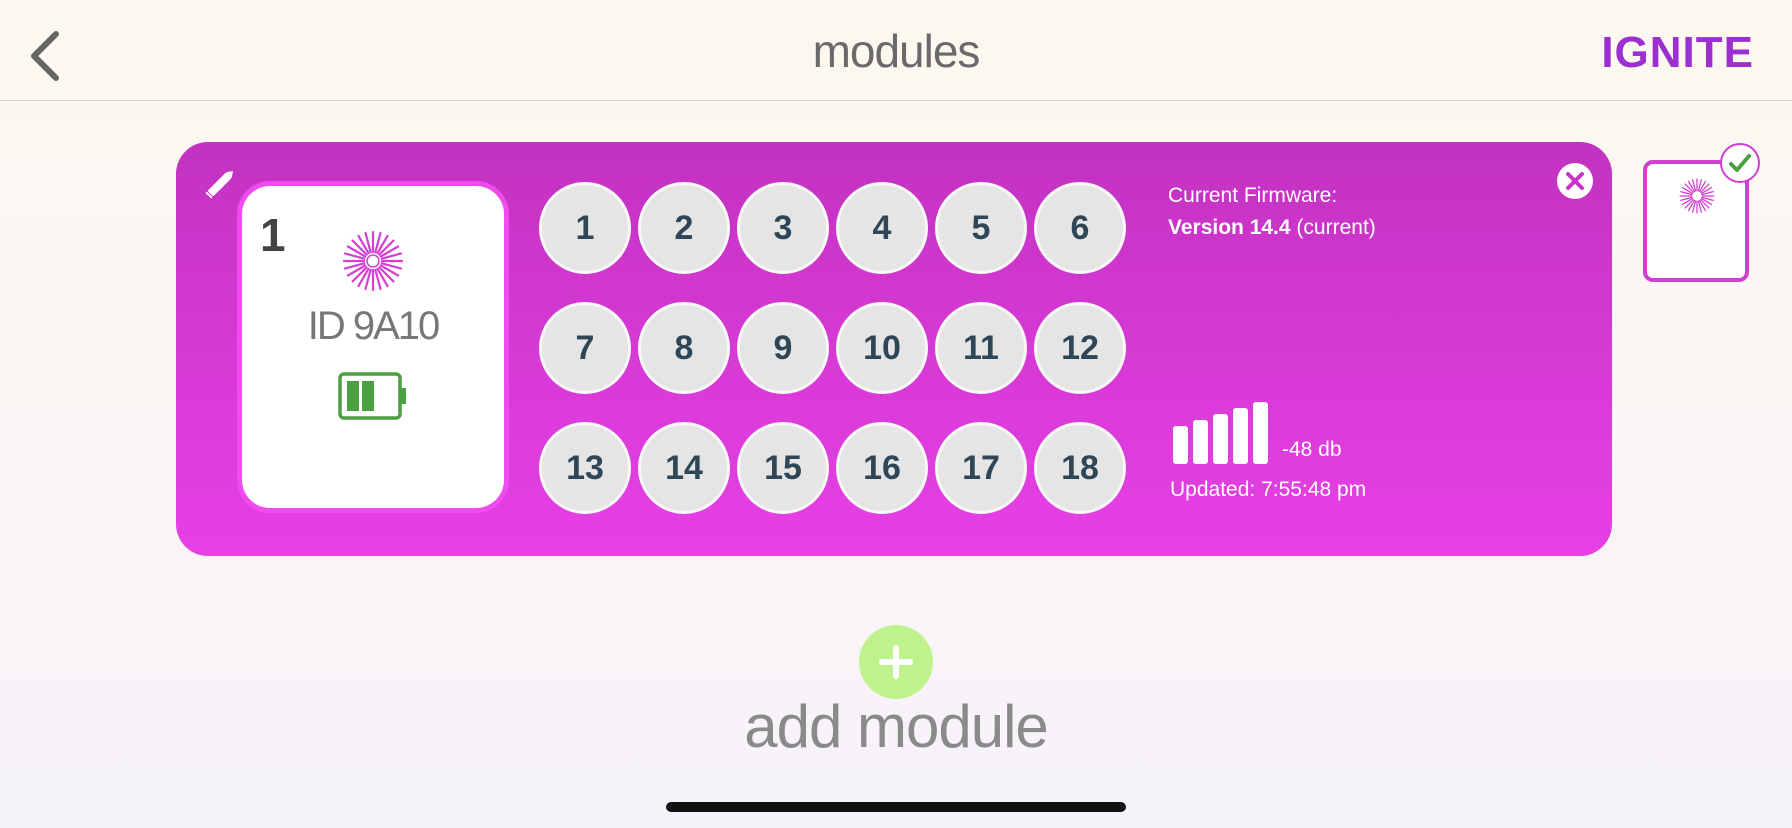 The height and width of the screenshot is (828, 1792). I want to click on cue-button: 17, so click(981, 468).